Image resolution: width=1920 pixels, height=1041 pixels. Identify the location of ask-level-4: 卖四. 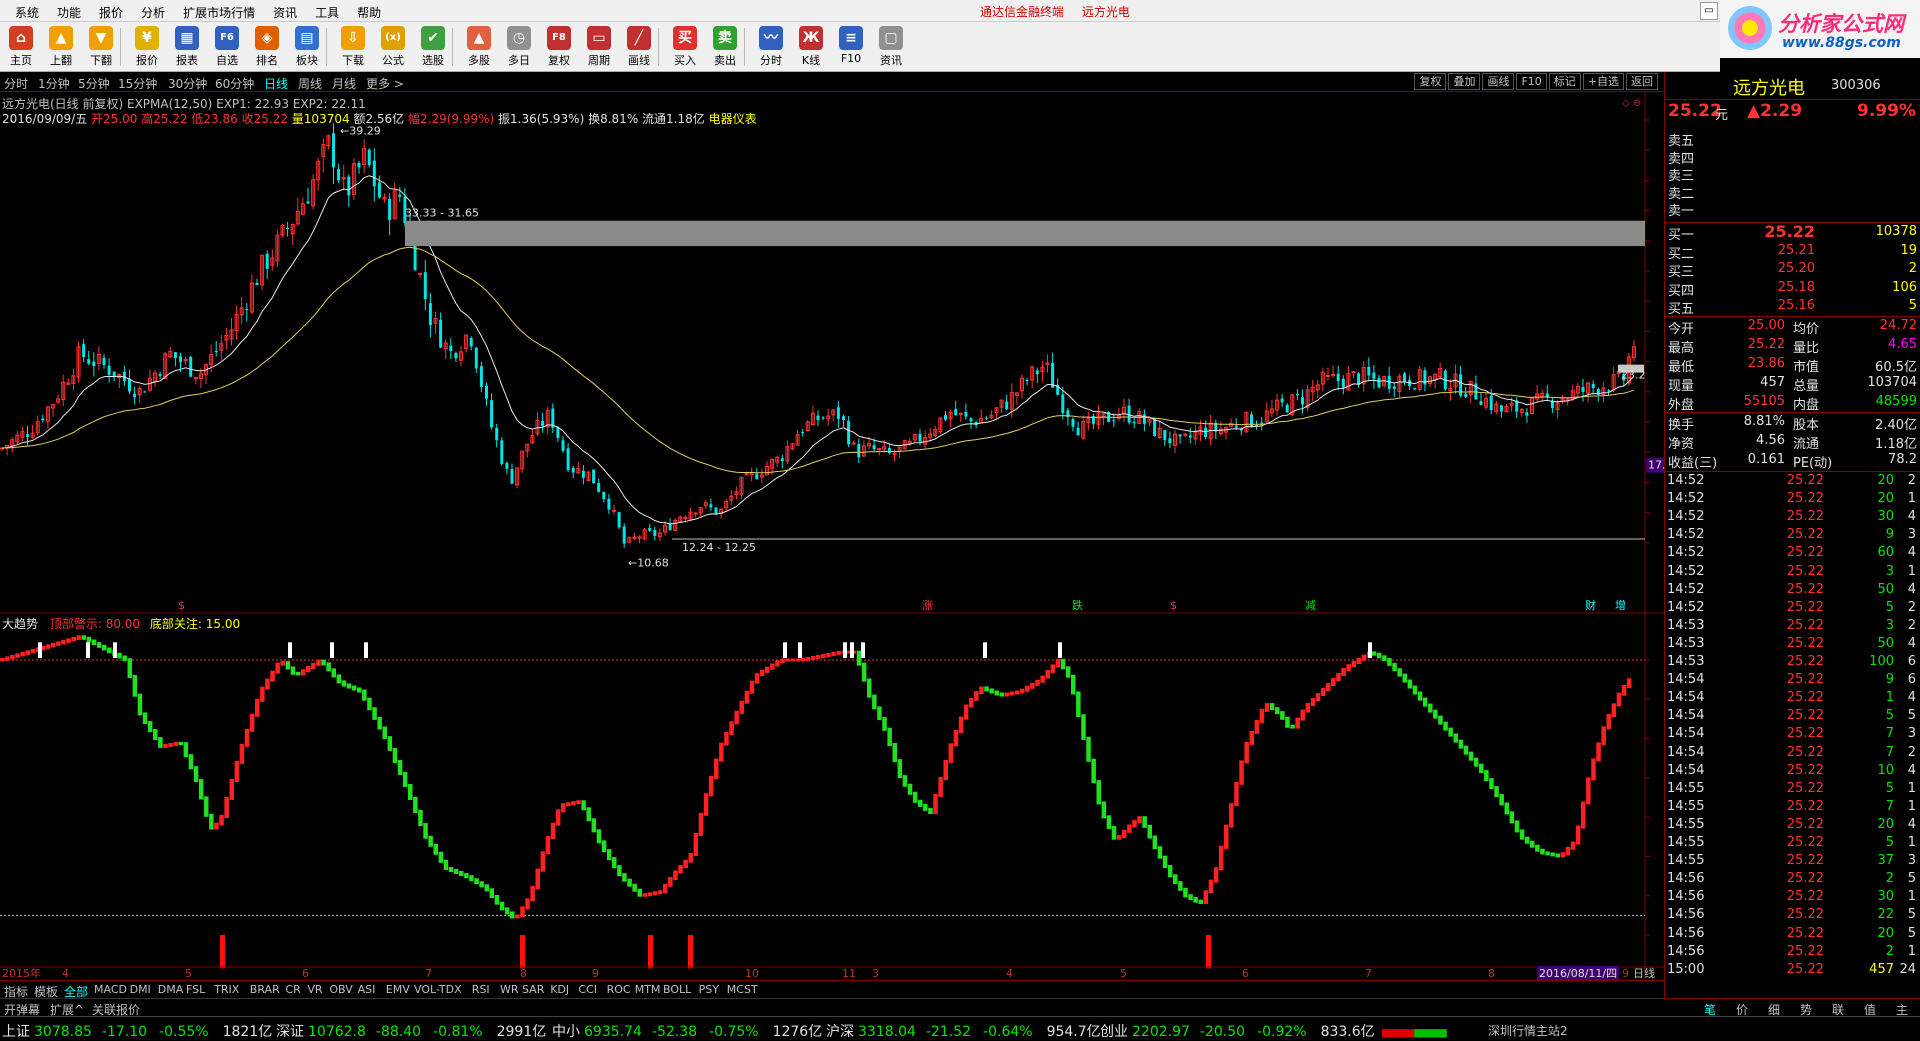
(1681, 157).